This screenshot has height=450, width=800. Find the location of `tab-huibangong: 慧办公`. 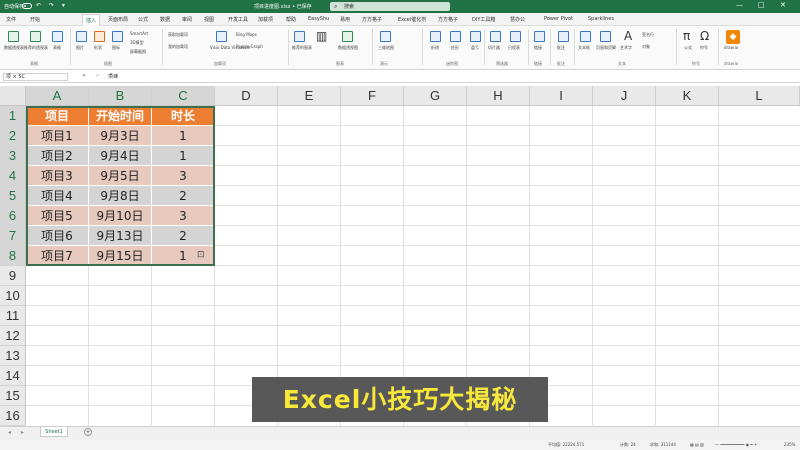

tab-huibangong: 慧办公 is located at coordinates (517, 19).